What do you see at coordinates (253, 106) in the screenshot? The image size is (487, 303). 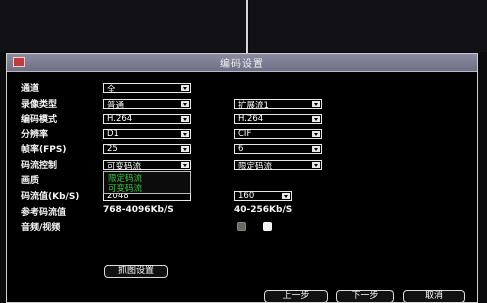 I see `record-type-sub-value: 扩展流1` at bounding box center [253, 106].